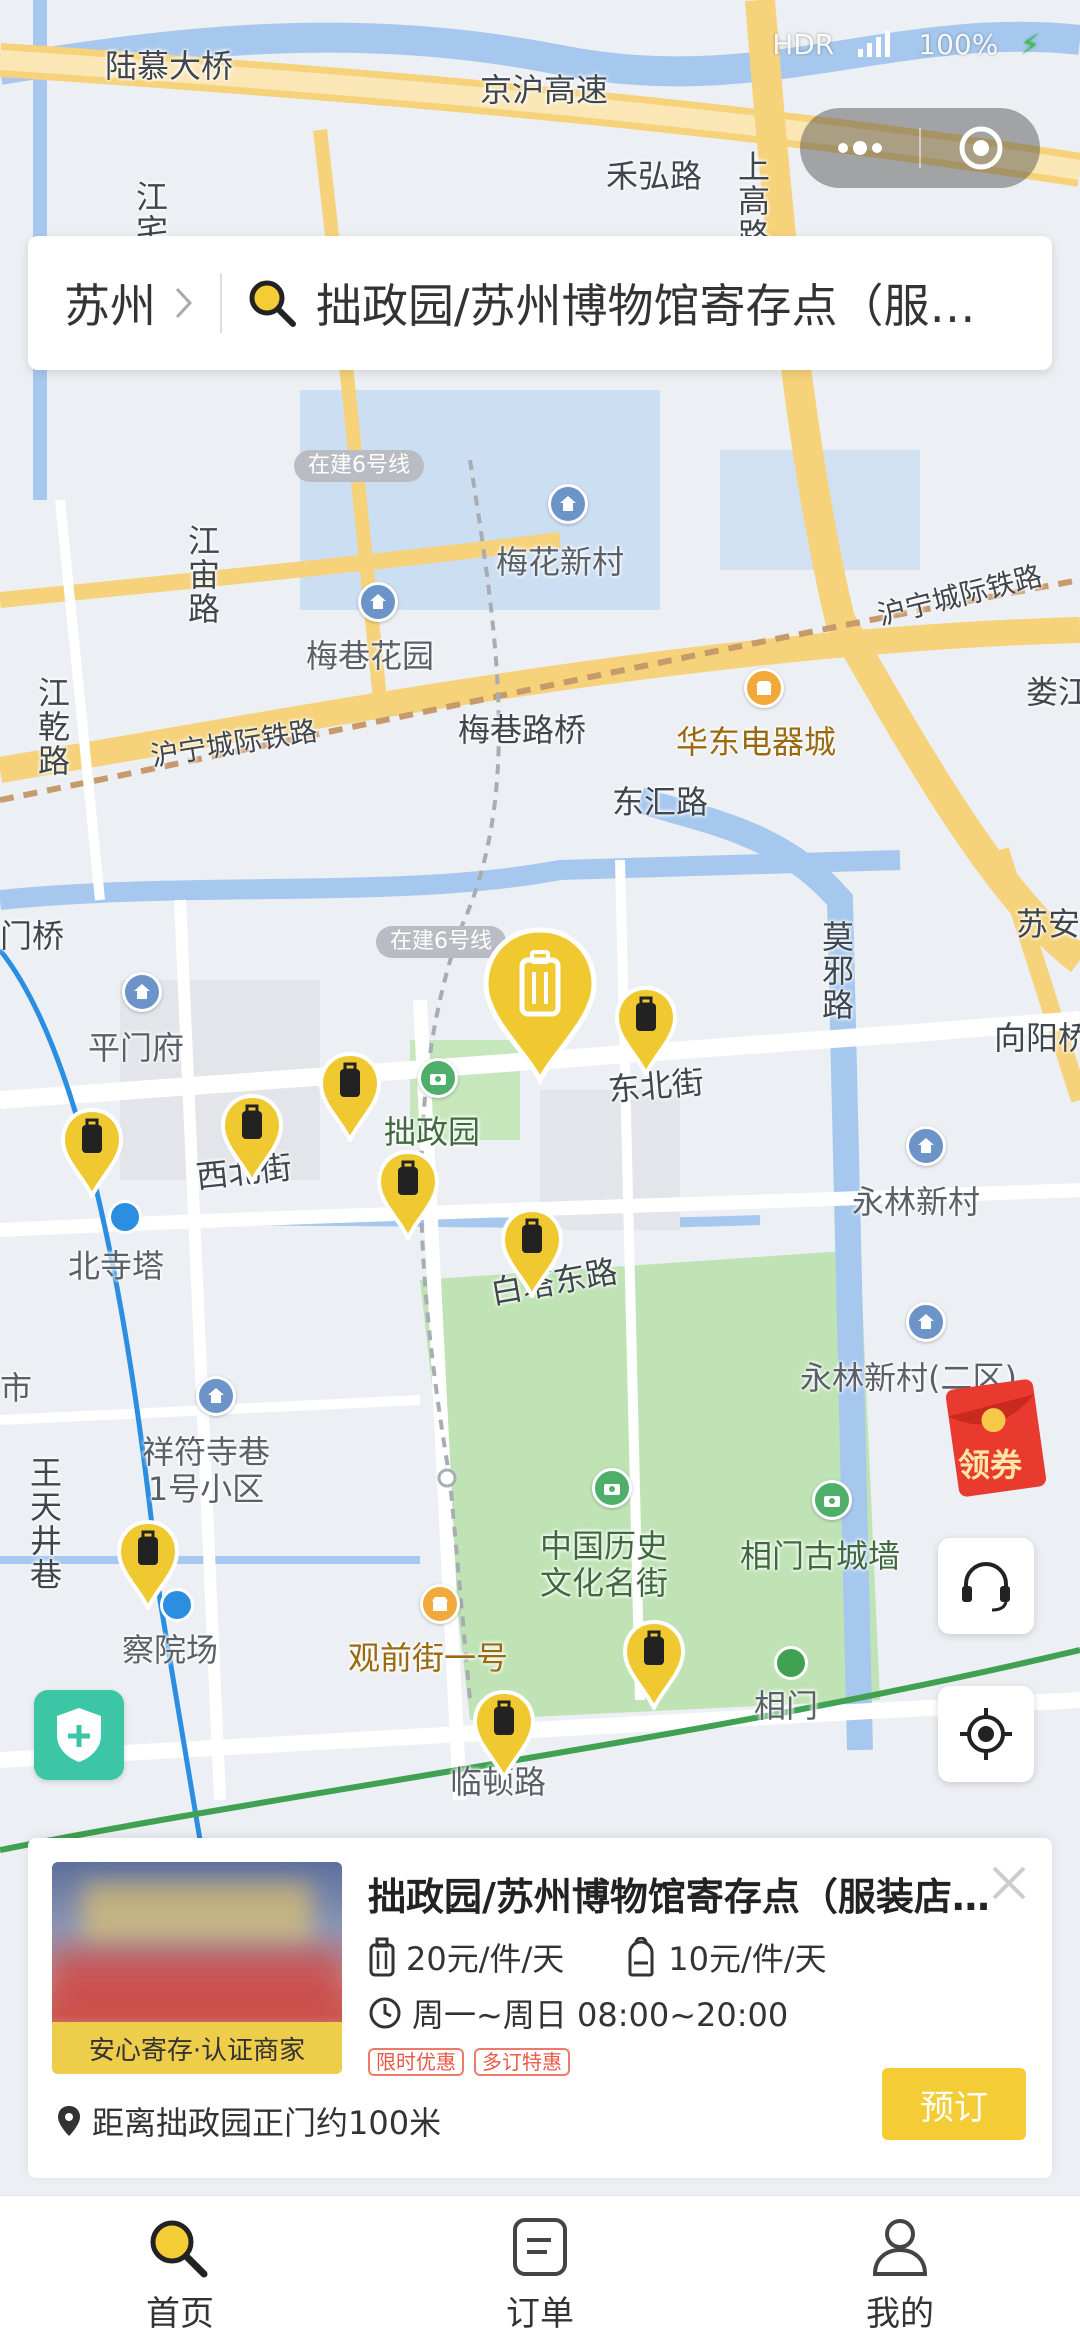  Describe the element at coordinates (836, 971) in the screenshot. I see `map-label: 莫邪路` at that location.